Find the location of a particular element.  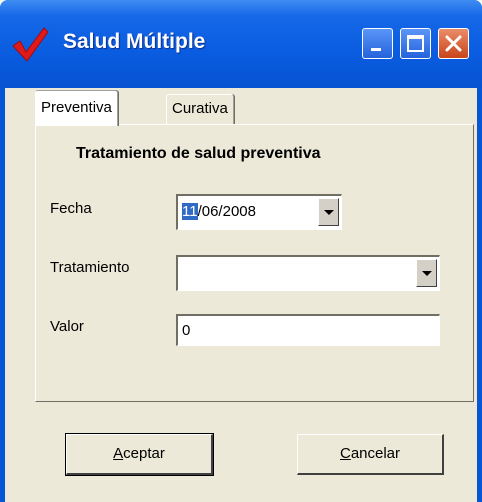

fecha-dropdown-button is located at coordinates (328, 212).